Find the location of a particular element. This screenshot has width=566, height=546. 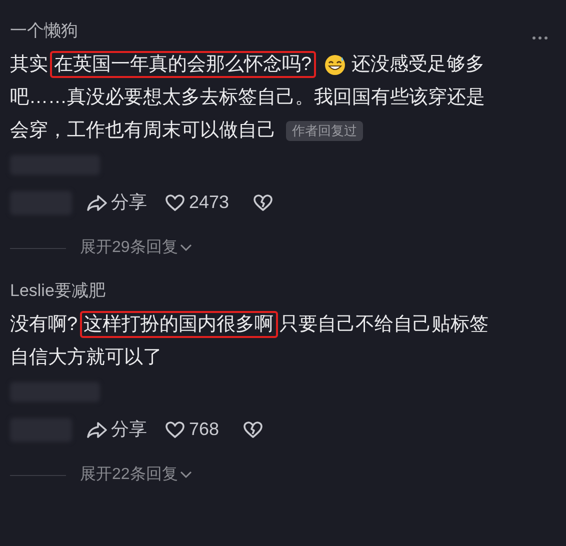

comment-text: 还没感受足够多 is located at coordinates (418, 65).